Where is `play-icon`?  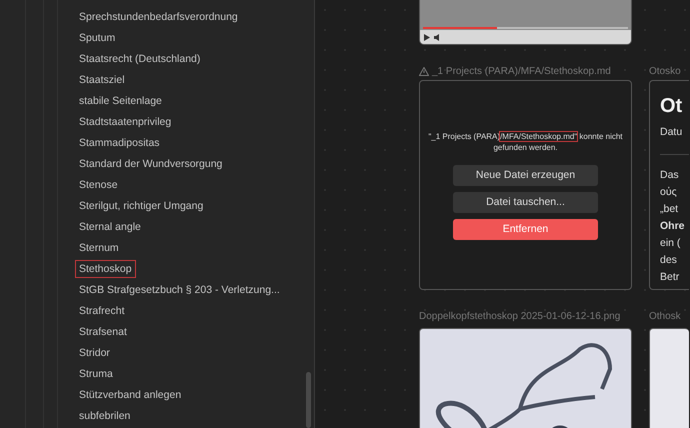 play-icon is located at coordinates (427, 37).